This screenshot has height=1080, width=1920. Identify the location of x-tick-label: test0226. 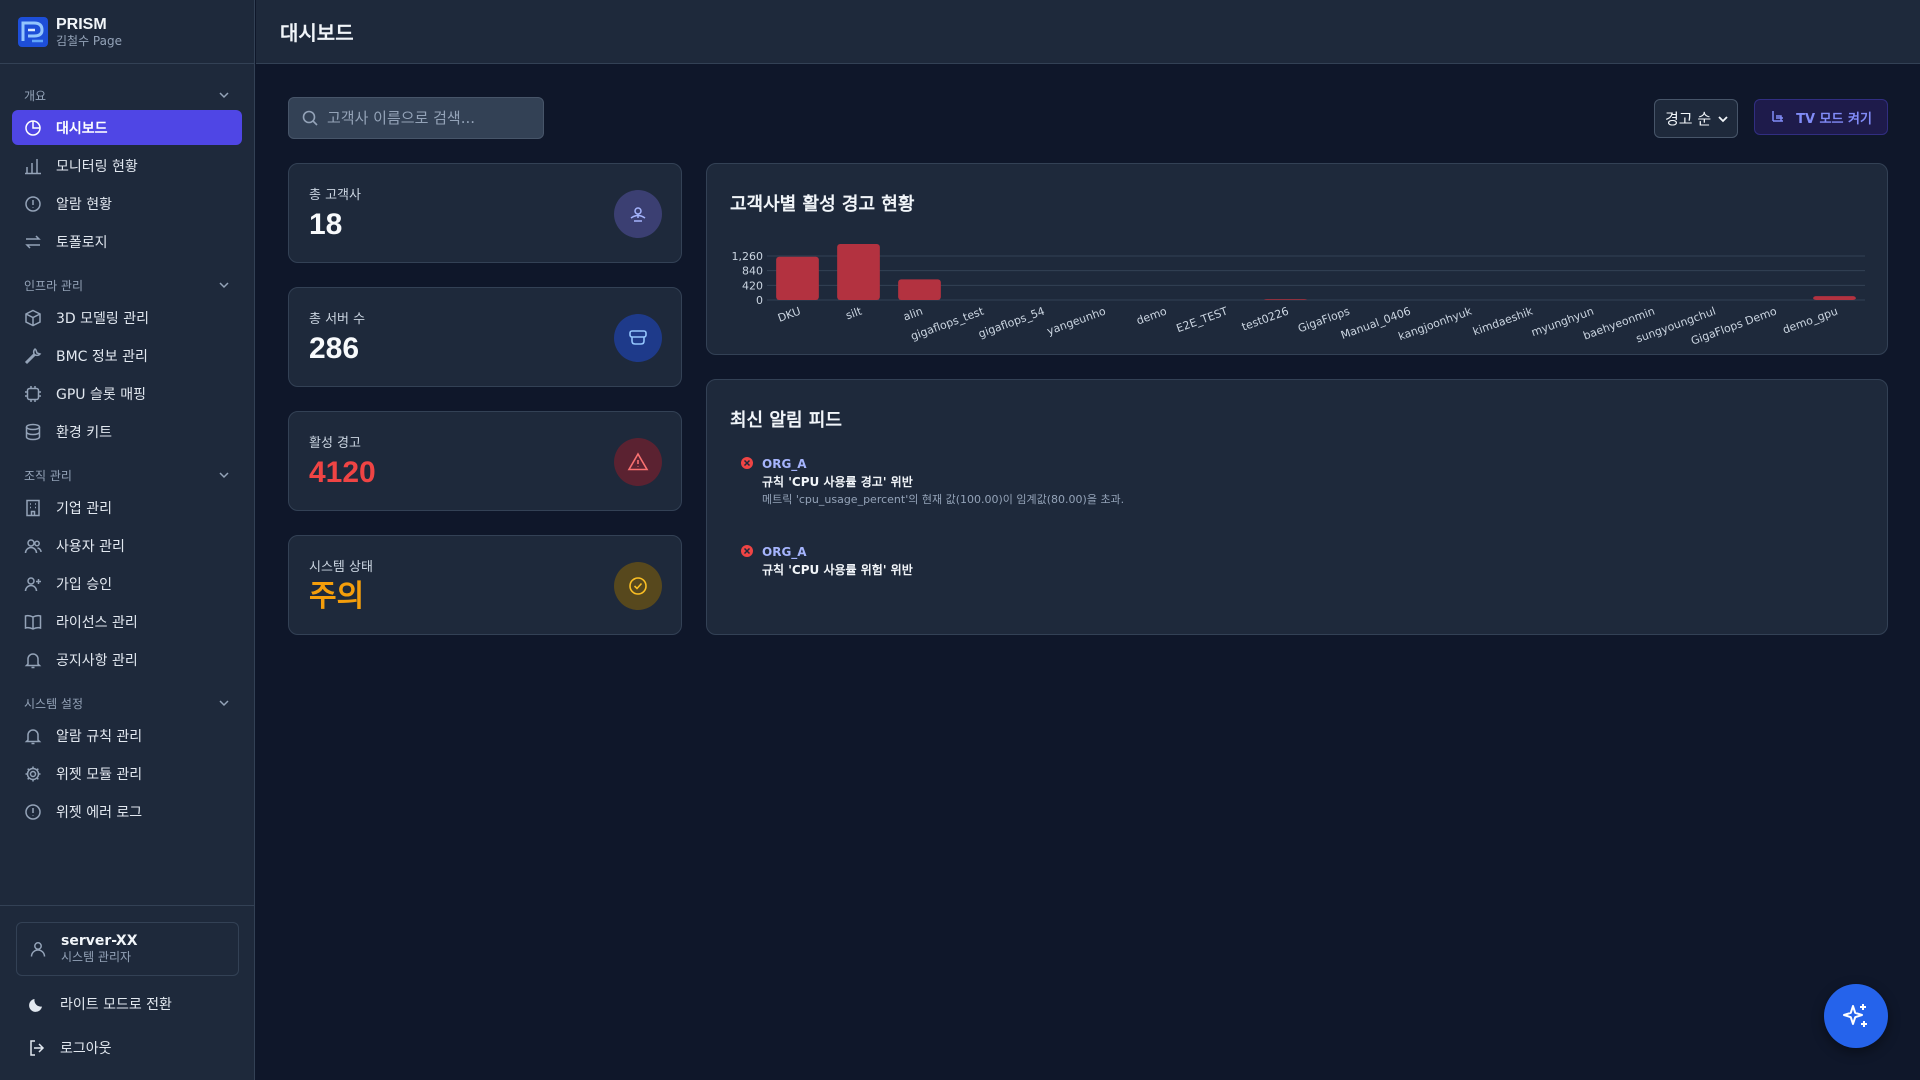
(1265, 319).